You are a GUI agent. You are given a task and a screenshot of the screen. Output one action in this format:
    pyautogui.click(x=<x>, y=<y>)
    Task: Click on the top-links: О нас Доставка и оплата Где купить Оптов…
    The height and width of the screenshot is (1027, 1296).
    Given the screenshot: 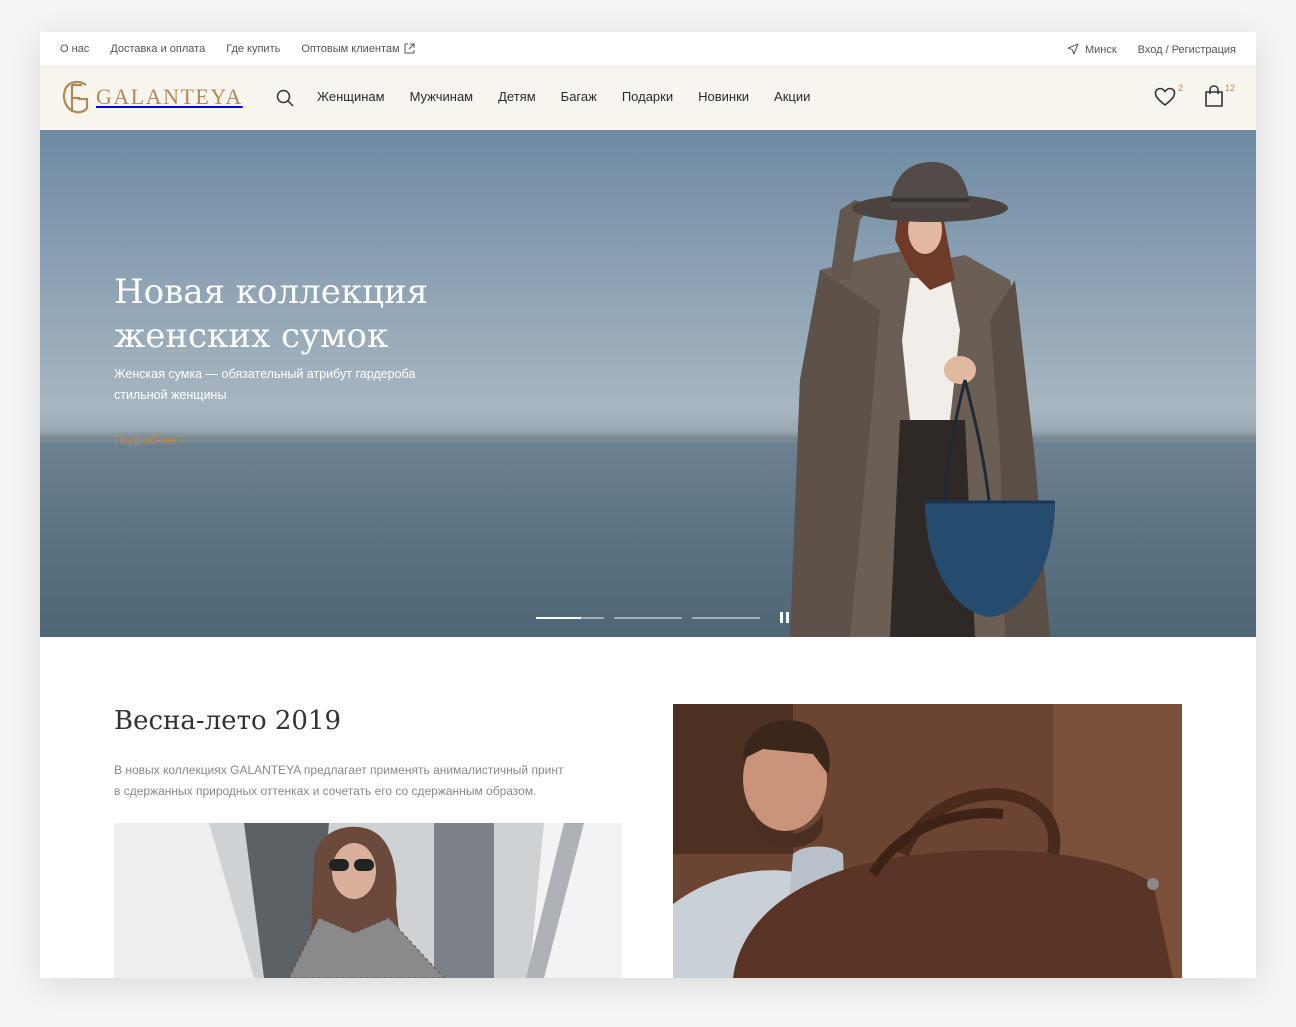 What is the action you would take?
    pyautogui.click(x=237, y=49)
    